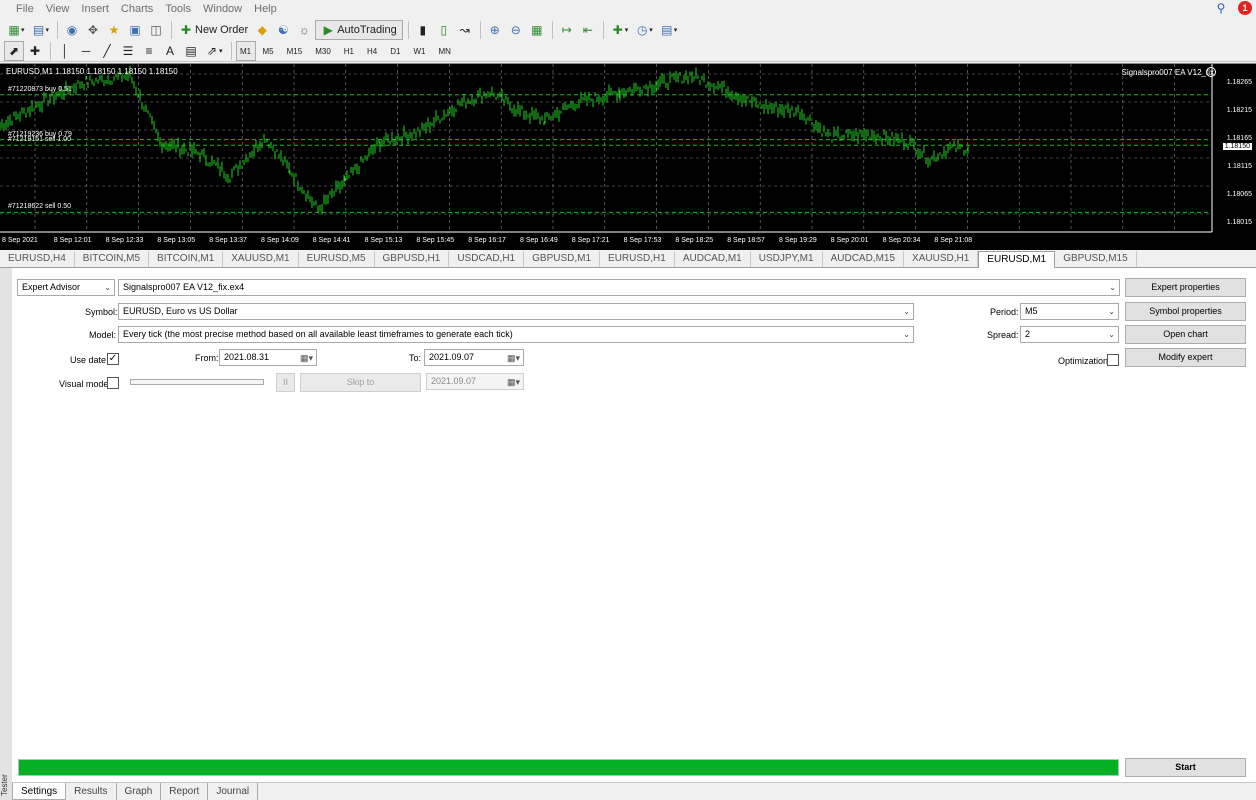  What do you see at coordinates (197, 382) in the screenshot?
I see `visual-speed-slider` at bounding box center [197, 382].